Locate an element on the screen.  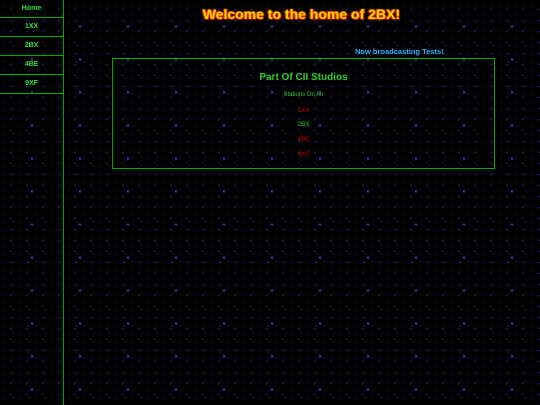
station-2bx: 2BX is located at coordinates (303, 124).